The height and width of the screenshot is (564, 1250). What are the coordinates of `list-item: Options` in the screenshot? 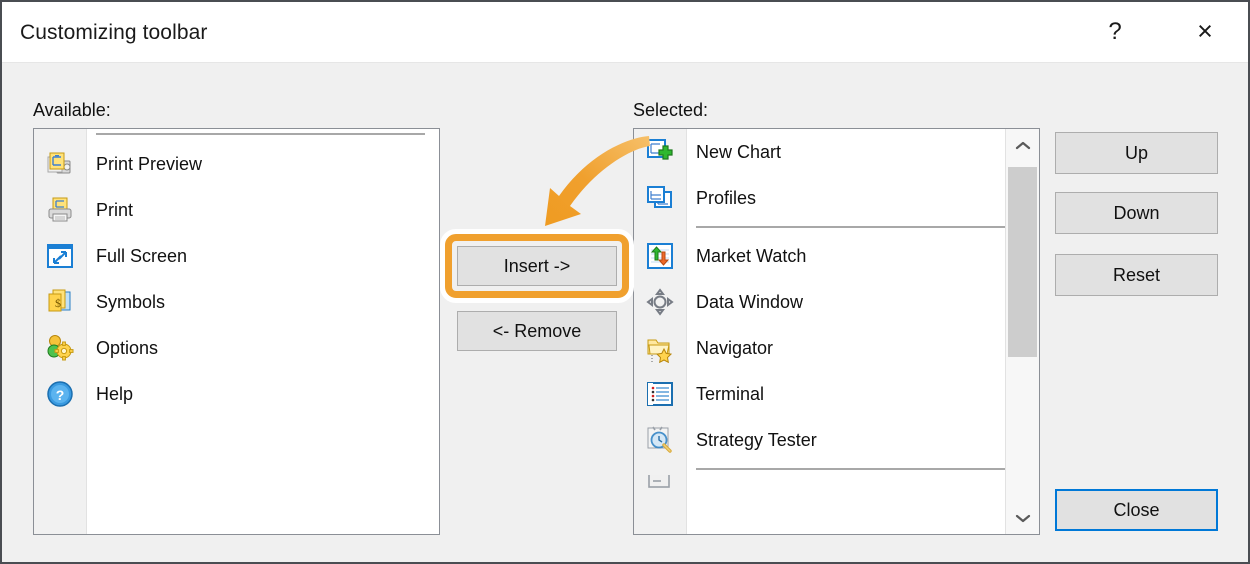 It's located at (236, 348).